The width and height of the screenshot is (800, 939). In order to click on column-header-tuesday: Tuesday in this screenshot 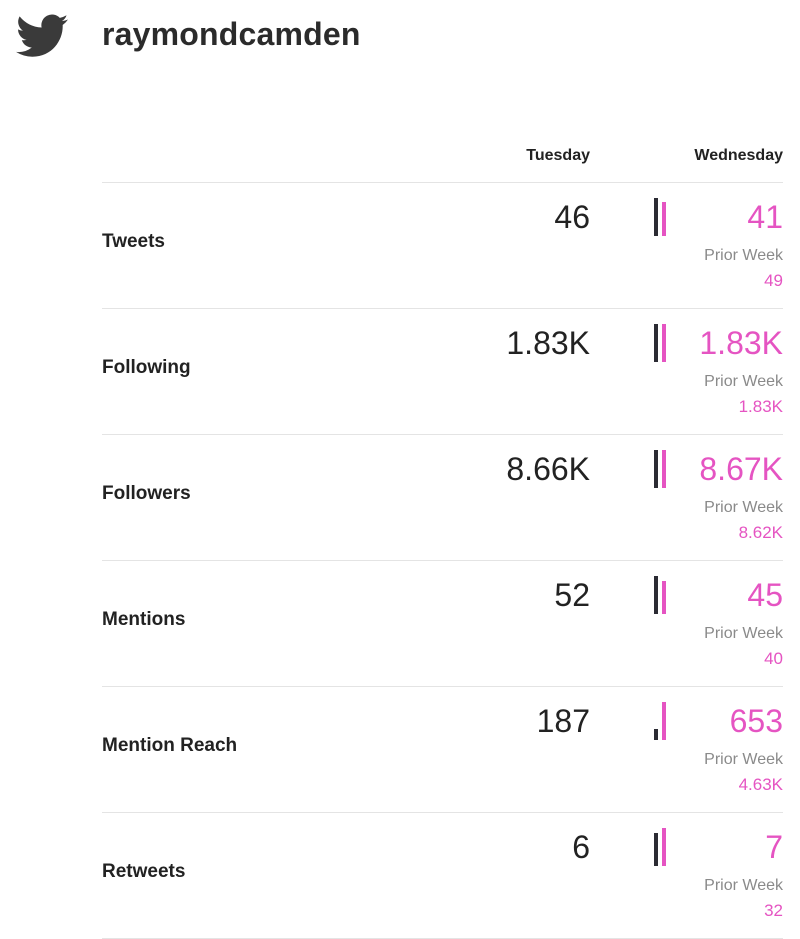, I will do `click(558, 155)`.